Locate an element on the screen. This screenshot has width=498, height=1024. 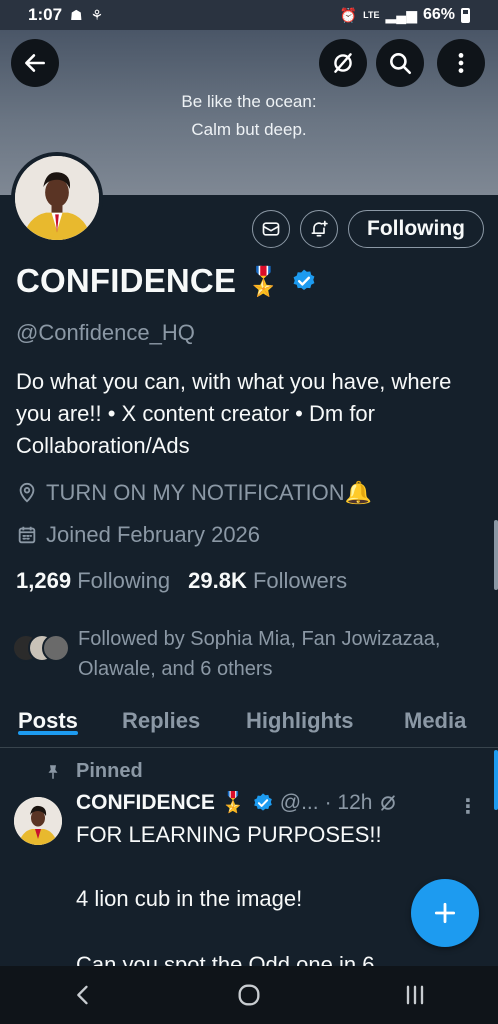
following-button: Following is located at coordinates (416, 229).